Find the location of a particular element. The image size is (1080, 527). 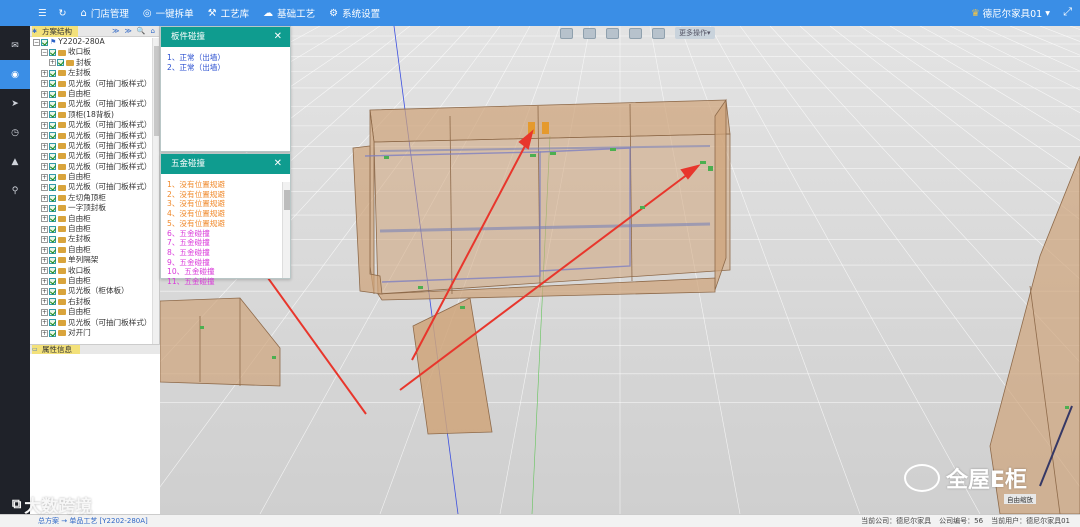

close-icon: ✕ is located at coordinates (278, 164).